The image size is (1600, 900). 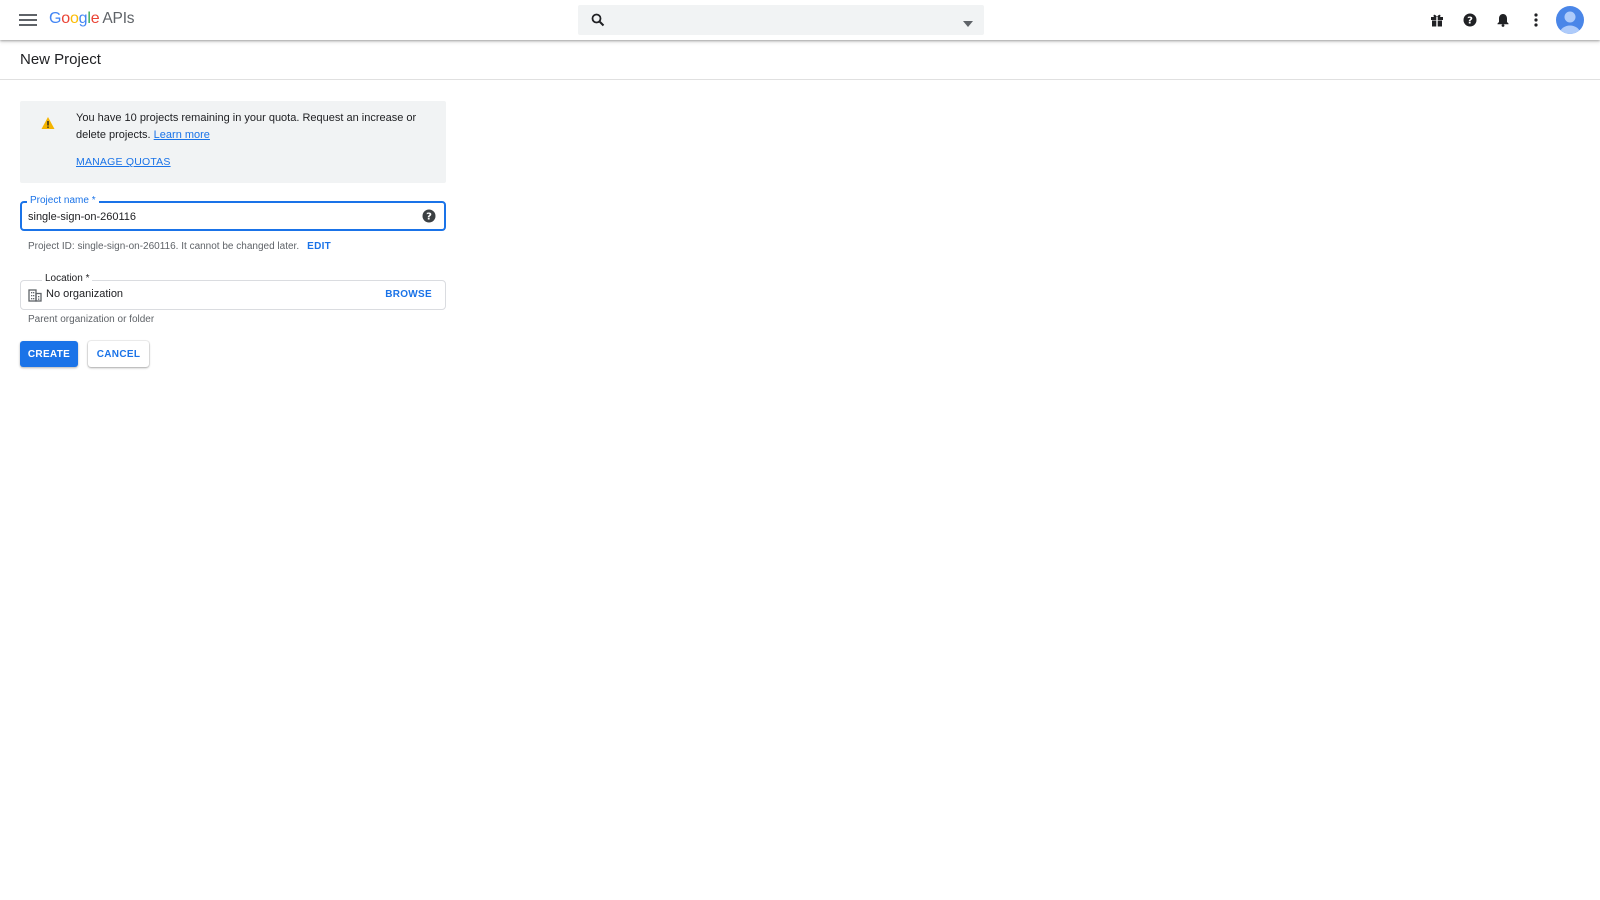 I want to click on google-wordmark: Google, so click(x=74, y=19).